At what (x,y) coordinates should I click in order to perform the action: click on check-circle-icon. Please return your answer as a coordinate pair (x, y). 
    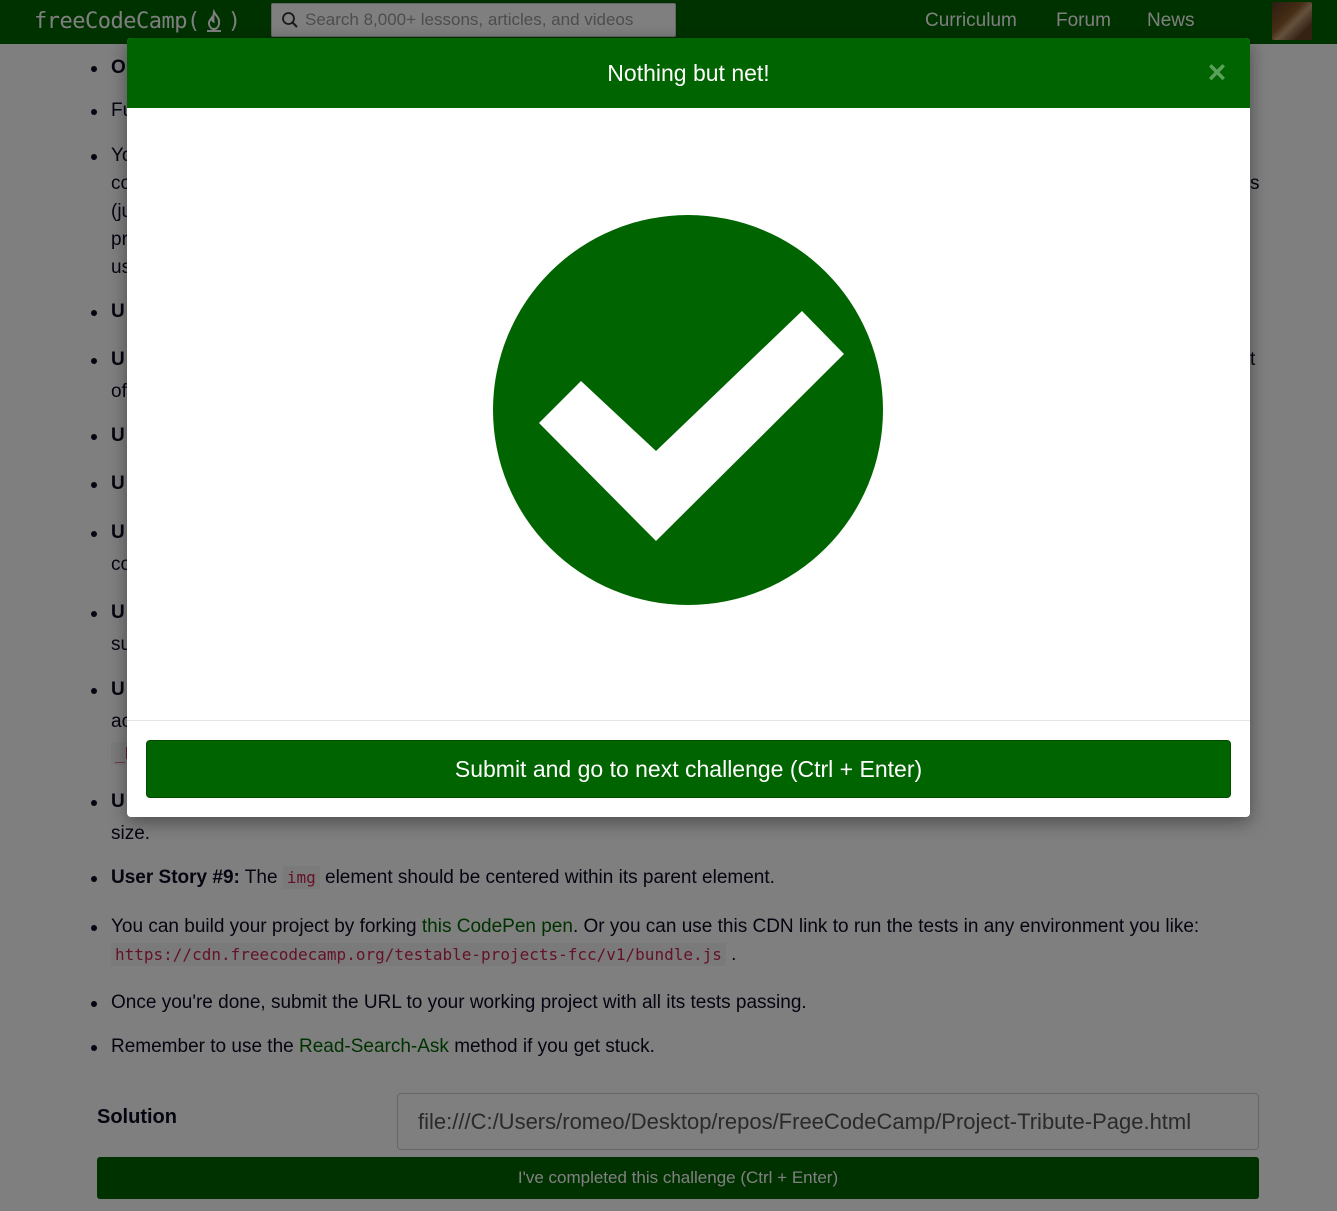
    Looking at the image, I should click on (688, 410).